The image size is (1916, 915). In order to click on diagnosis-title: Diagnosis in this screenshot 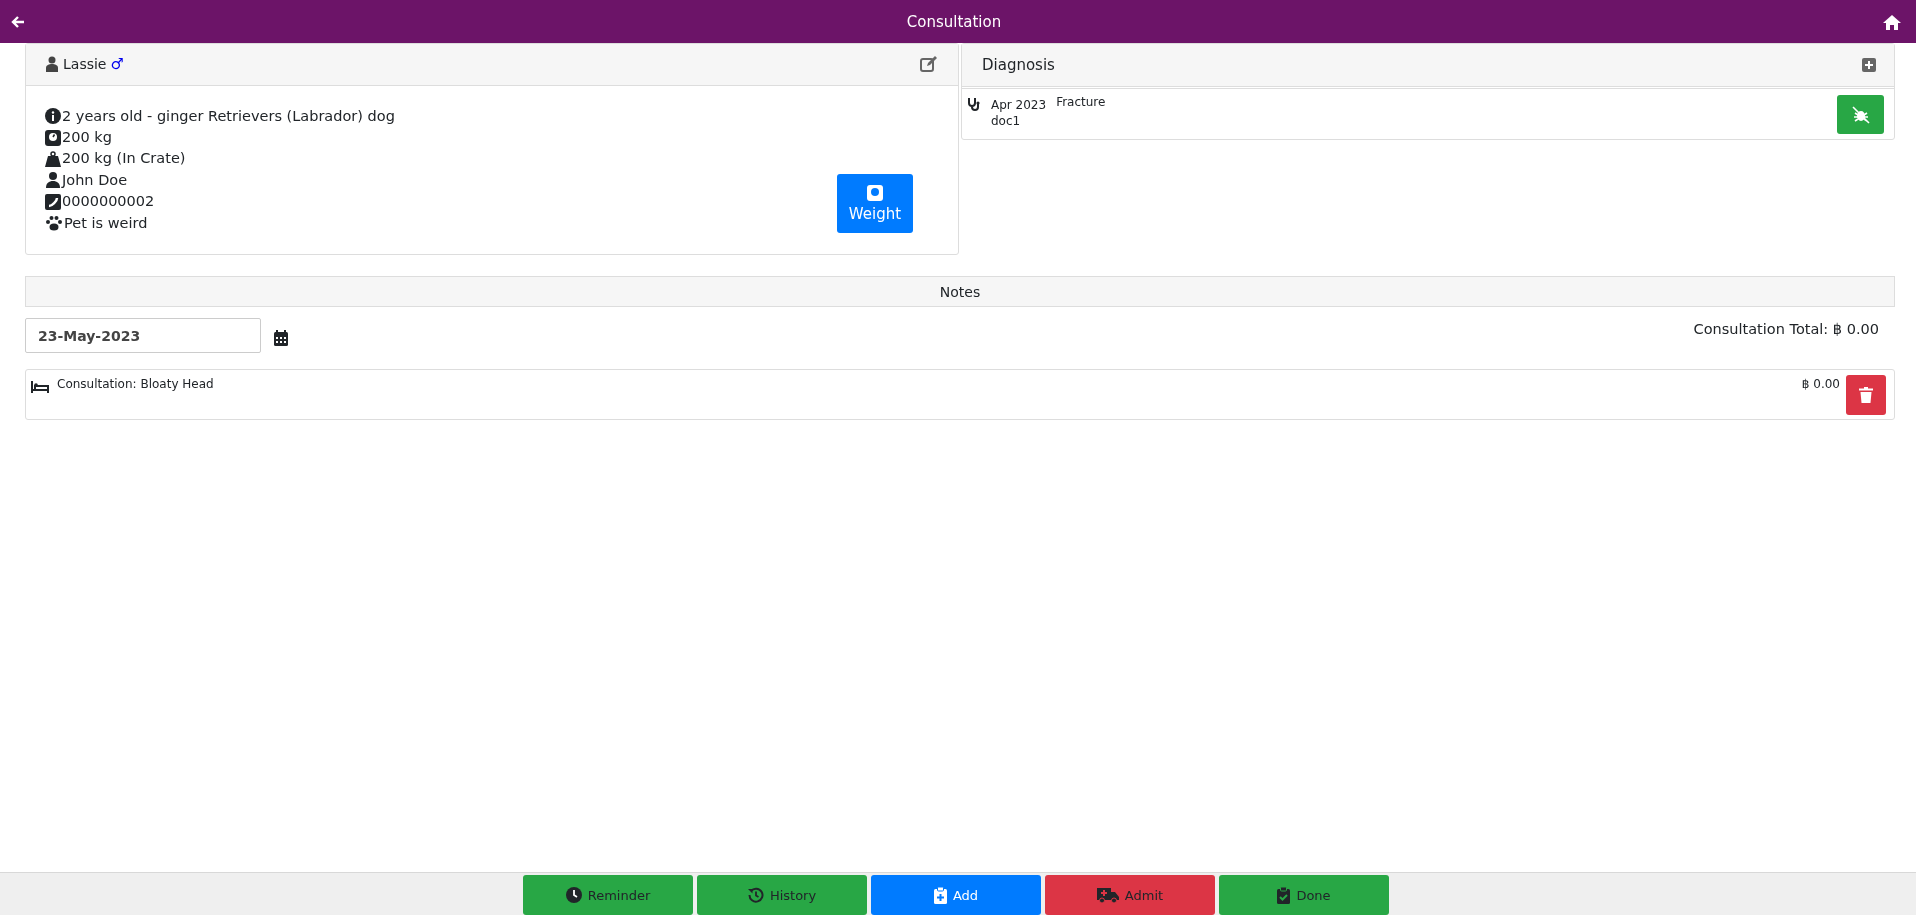, I will do `click(1018, 65)`.